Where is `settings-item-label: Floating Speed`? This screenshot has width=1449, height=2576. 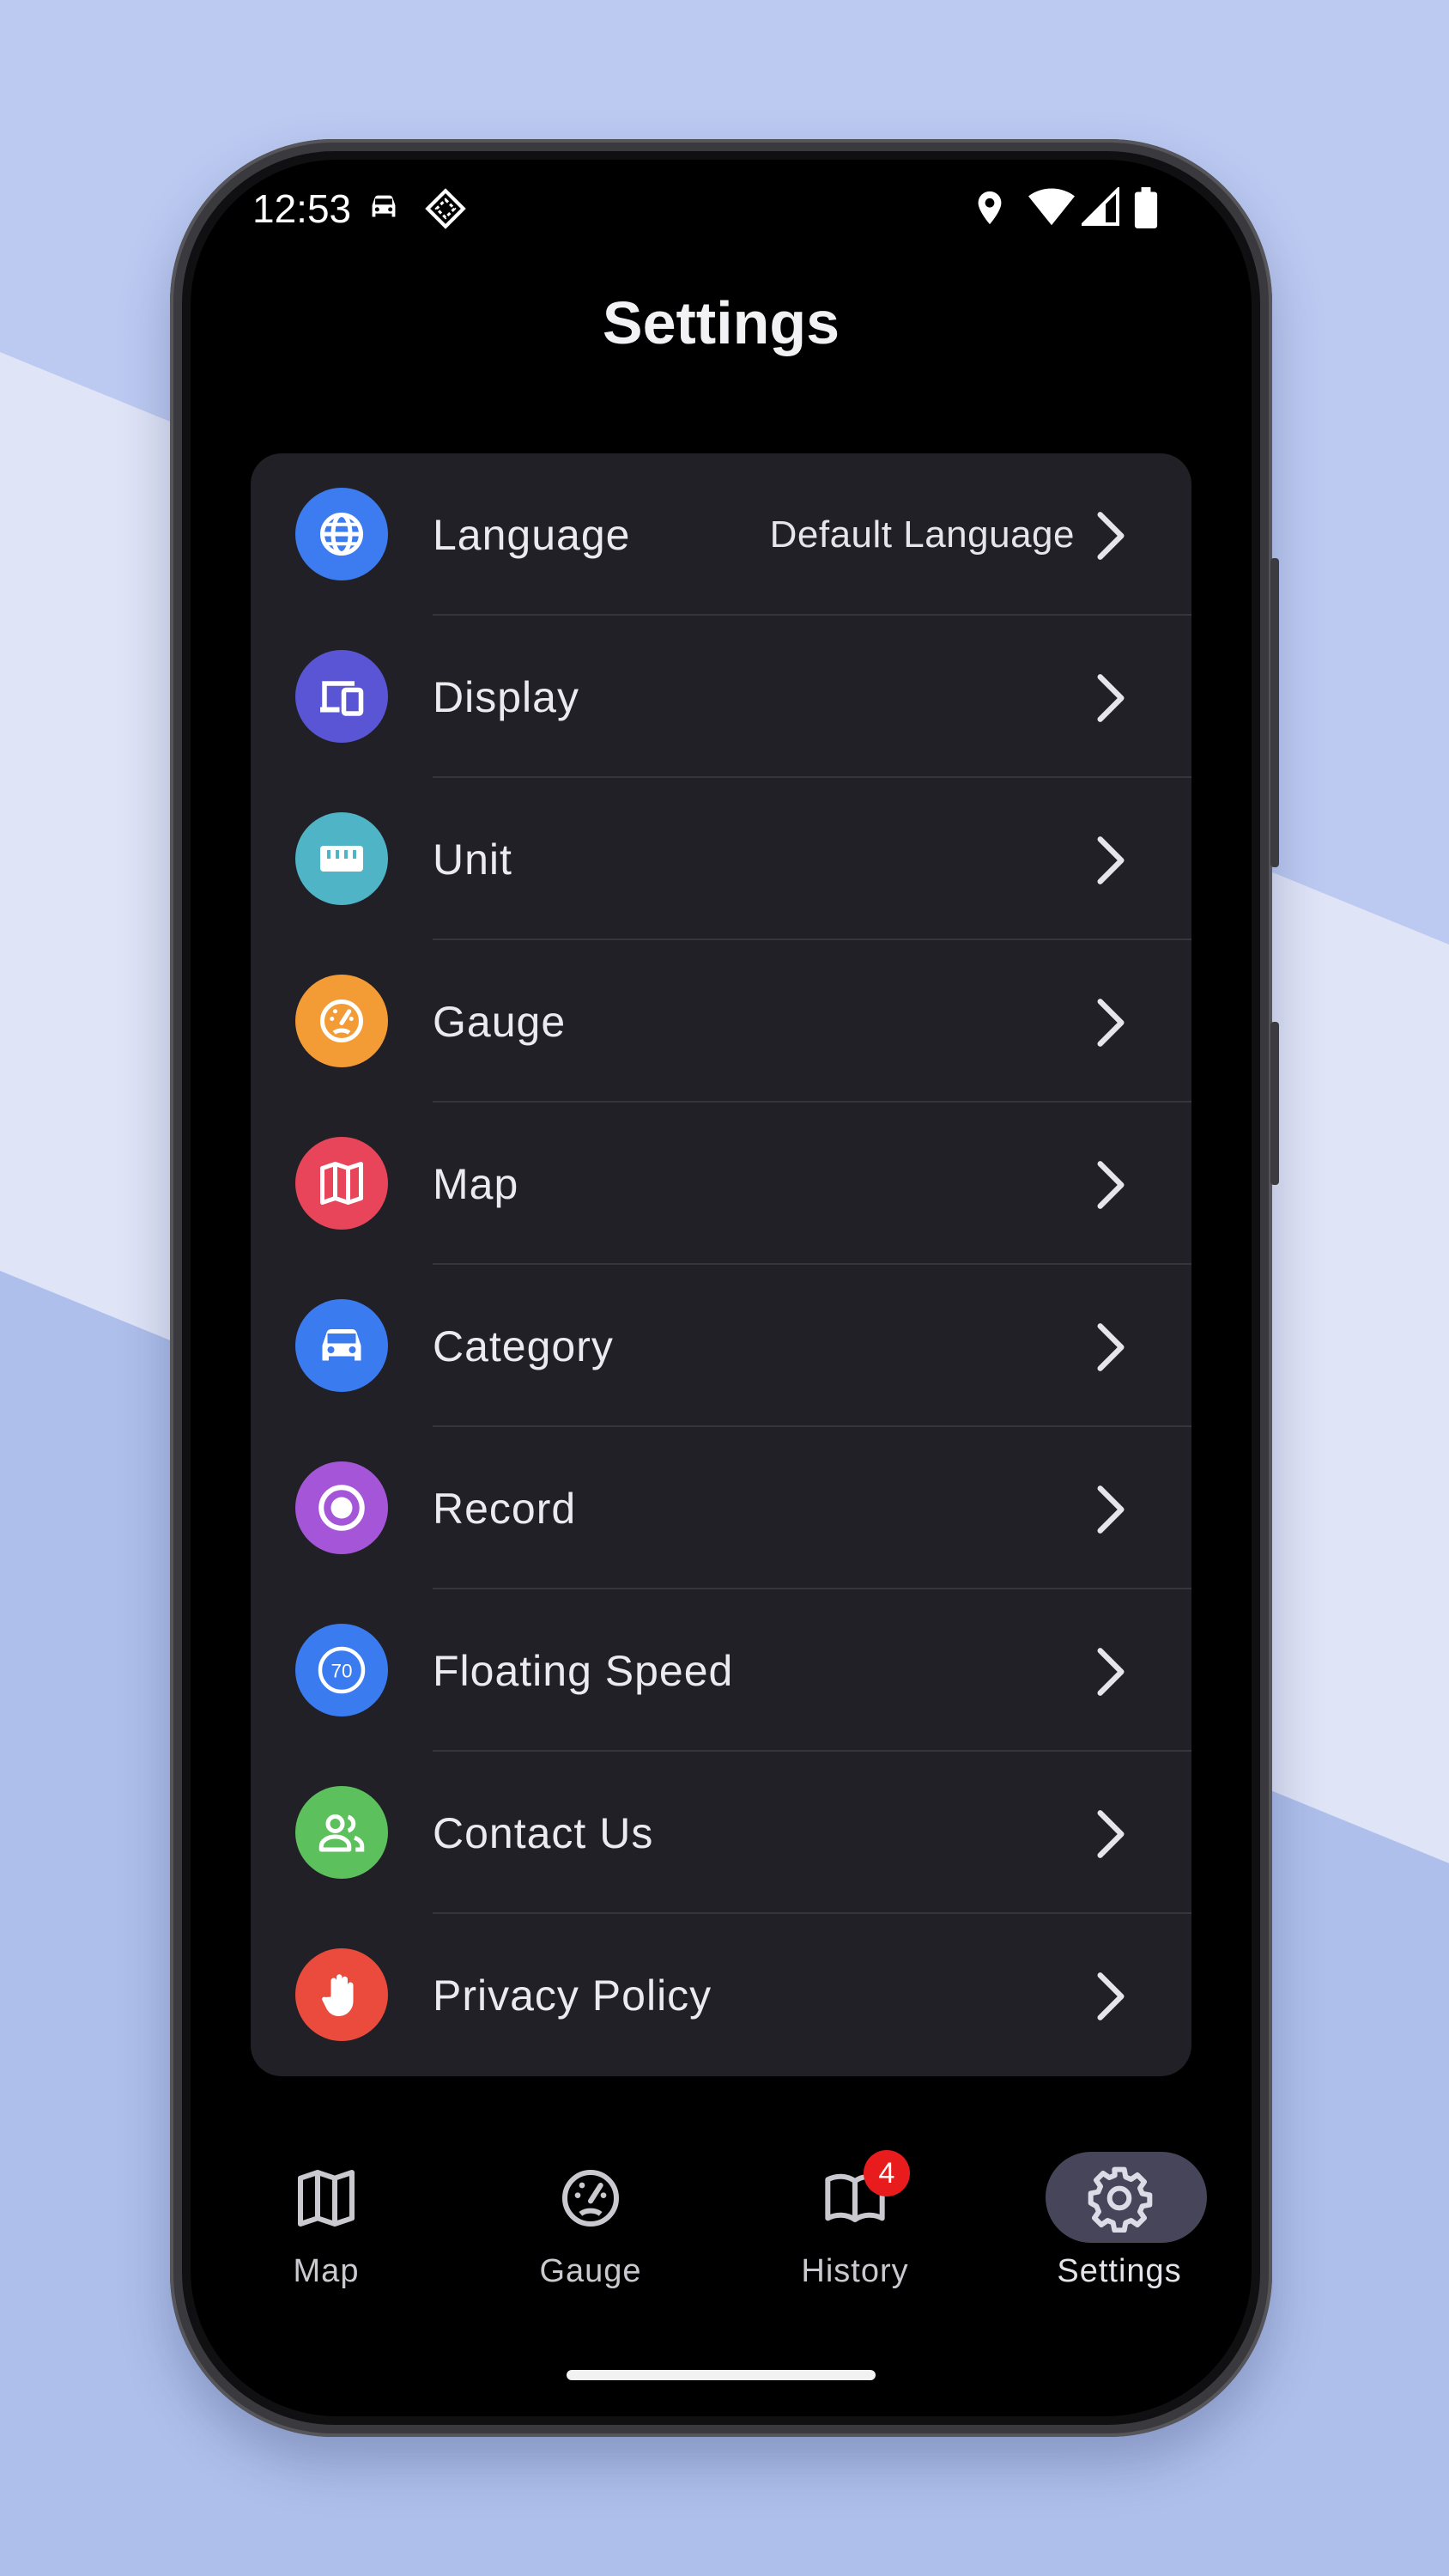
settings-item-label: Floating Speed is located at coordinates (583, 1671).